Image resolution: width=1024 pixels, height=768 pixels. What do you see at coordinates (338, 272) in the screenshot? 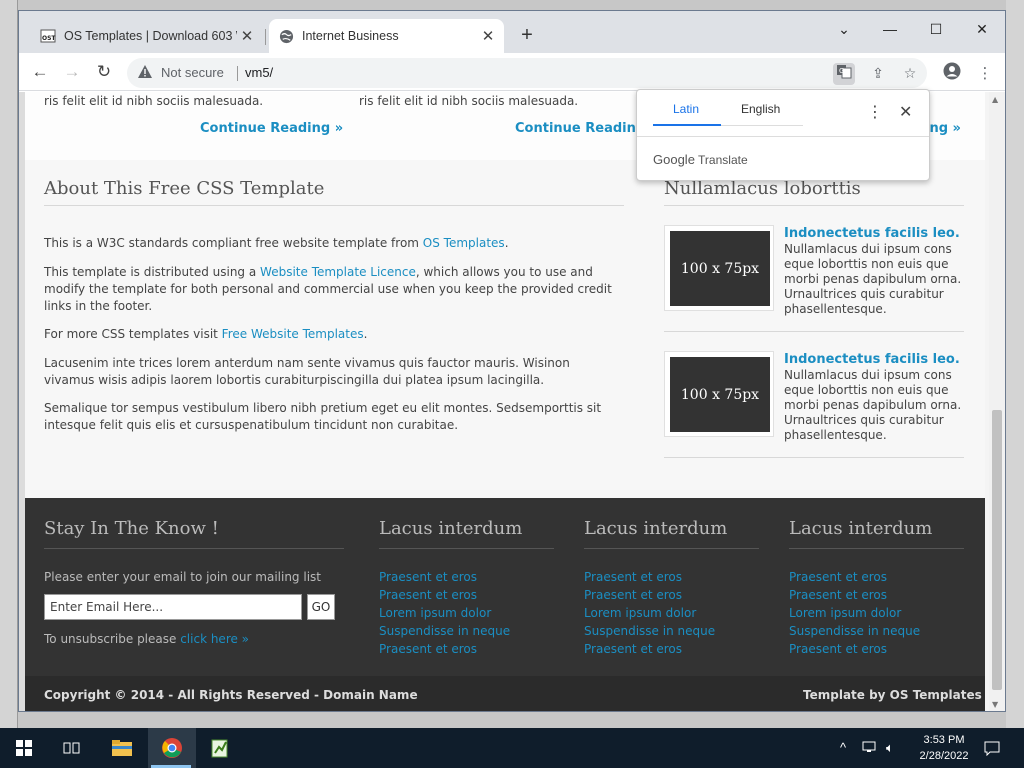
I see `licence-link: Website Template Licence` at bounding box center [338, 272].